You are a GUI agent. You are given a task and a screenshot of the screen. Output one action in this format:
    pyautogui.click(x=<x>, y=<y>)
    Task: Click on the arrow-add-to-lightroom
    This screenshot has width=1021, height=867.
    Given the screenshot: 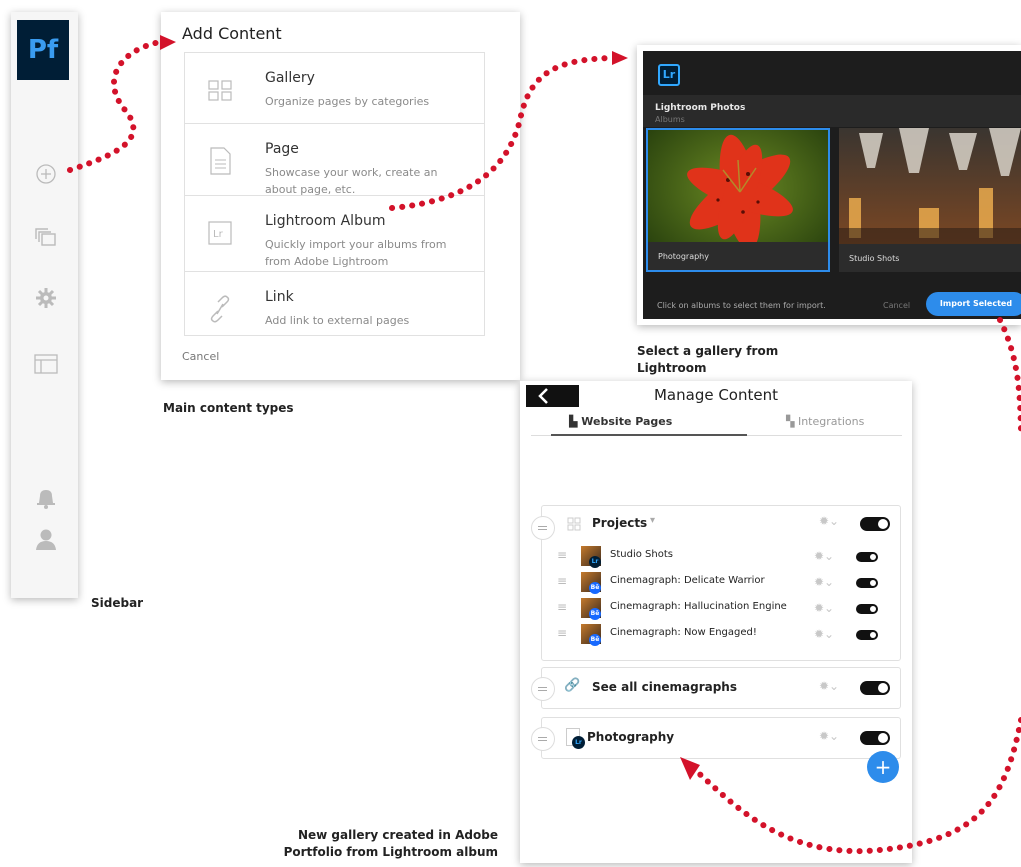 What is the action you would take?
    pyautogui.click(x=501, y=133)
    